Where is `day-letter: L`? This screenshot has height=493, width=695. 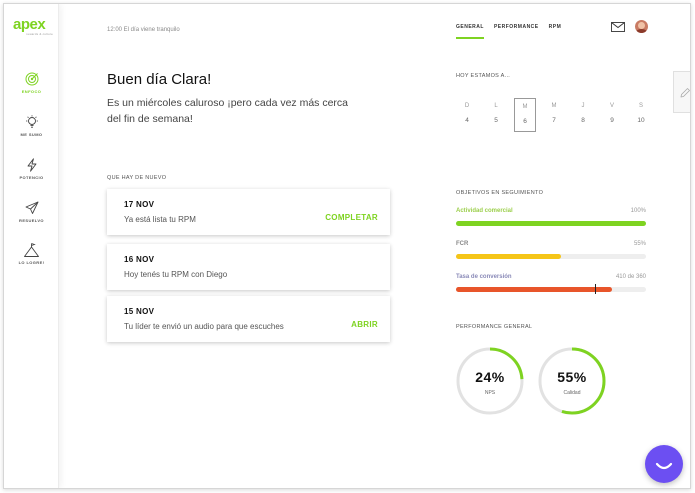
day-letter: L is located at coordinates (496, 106).